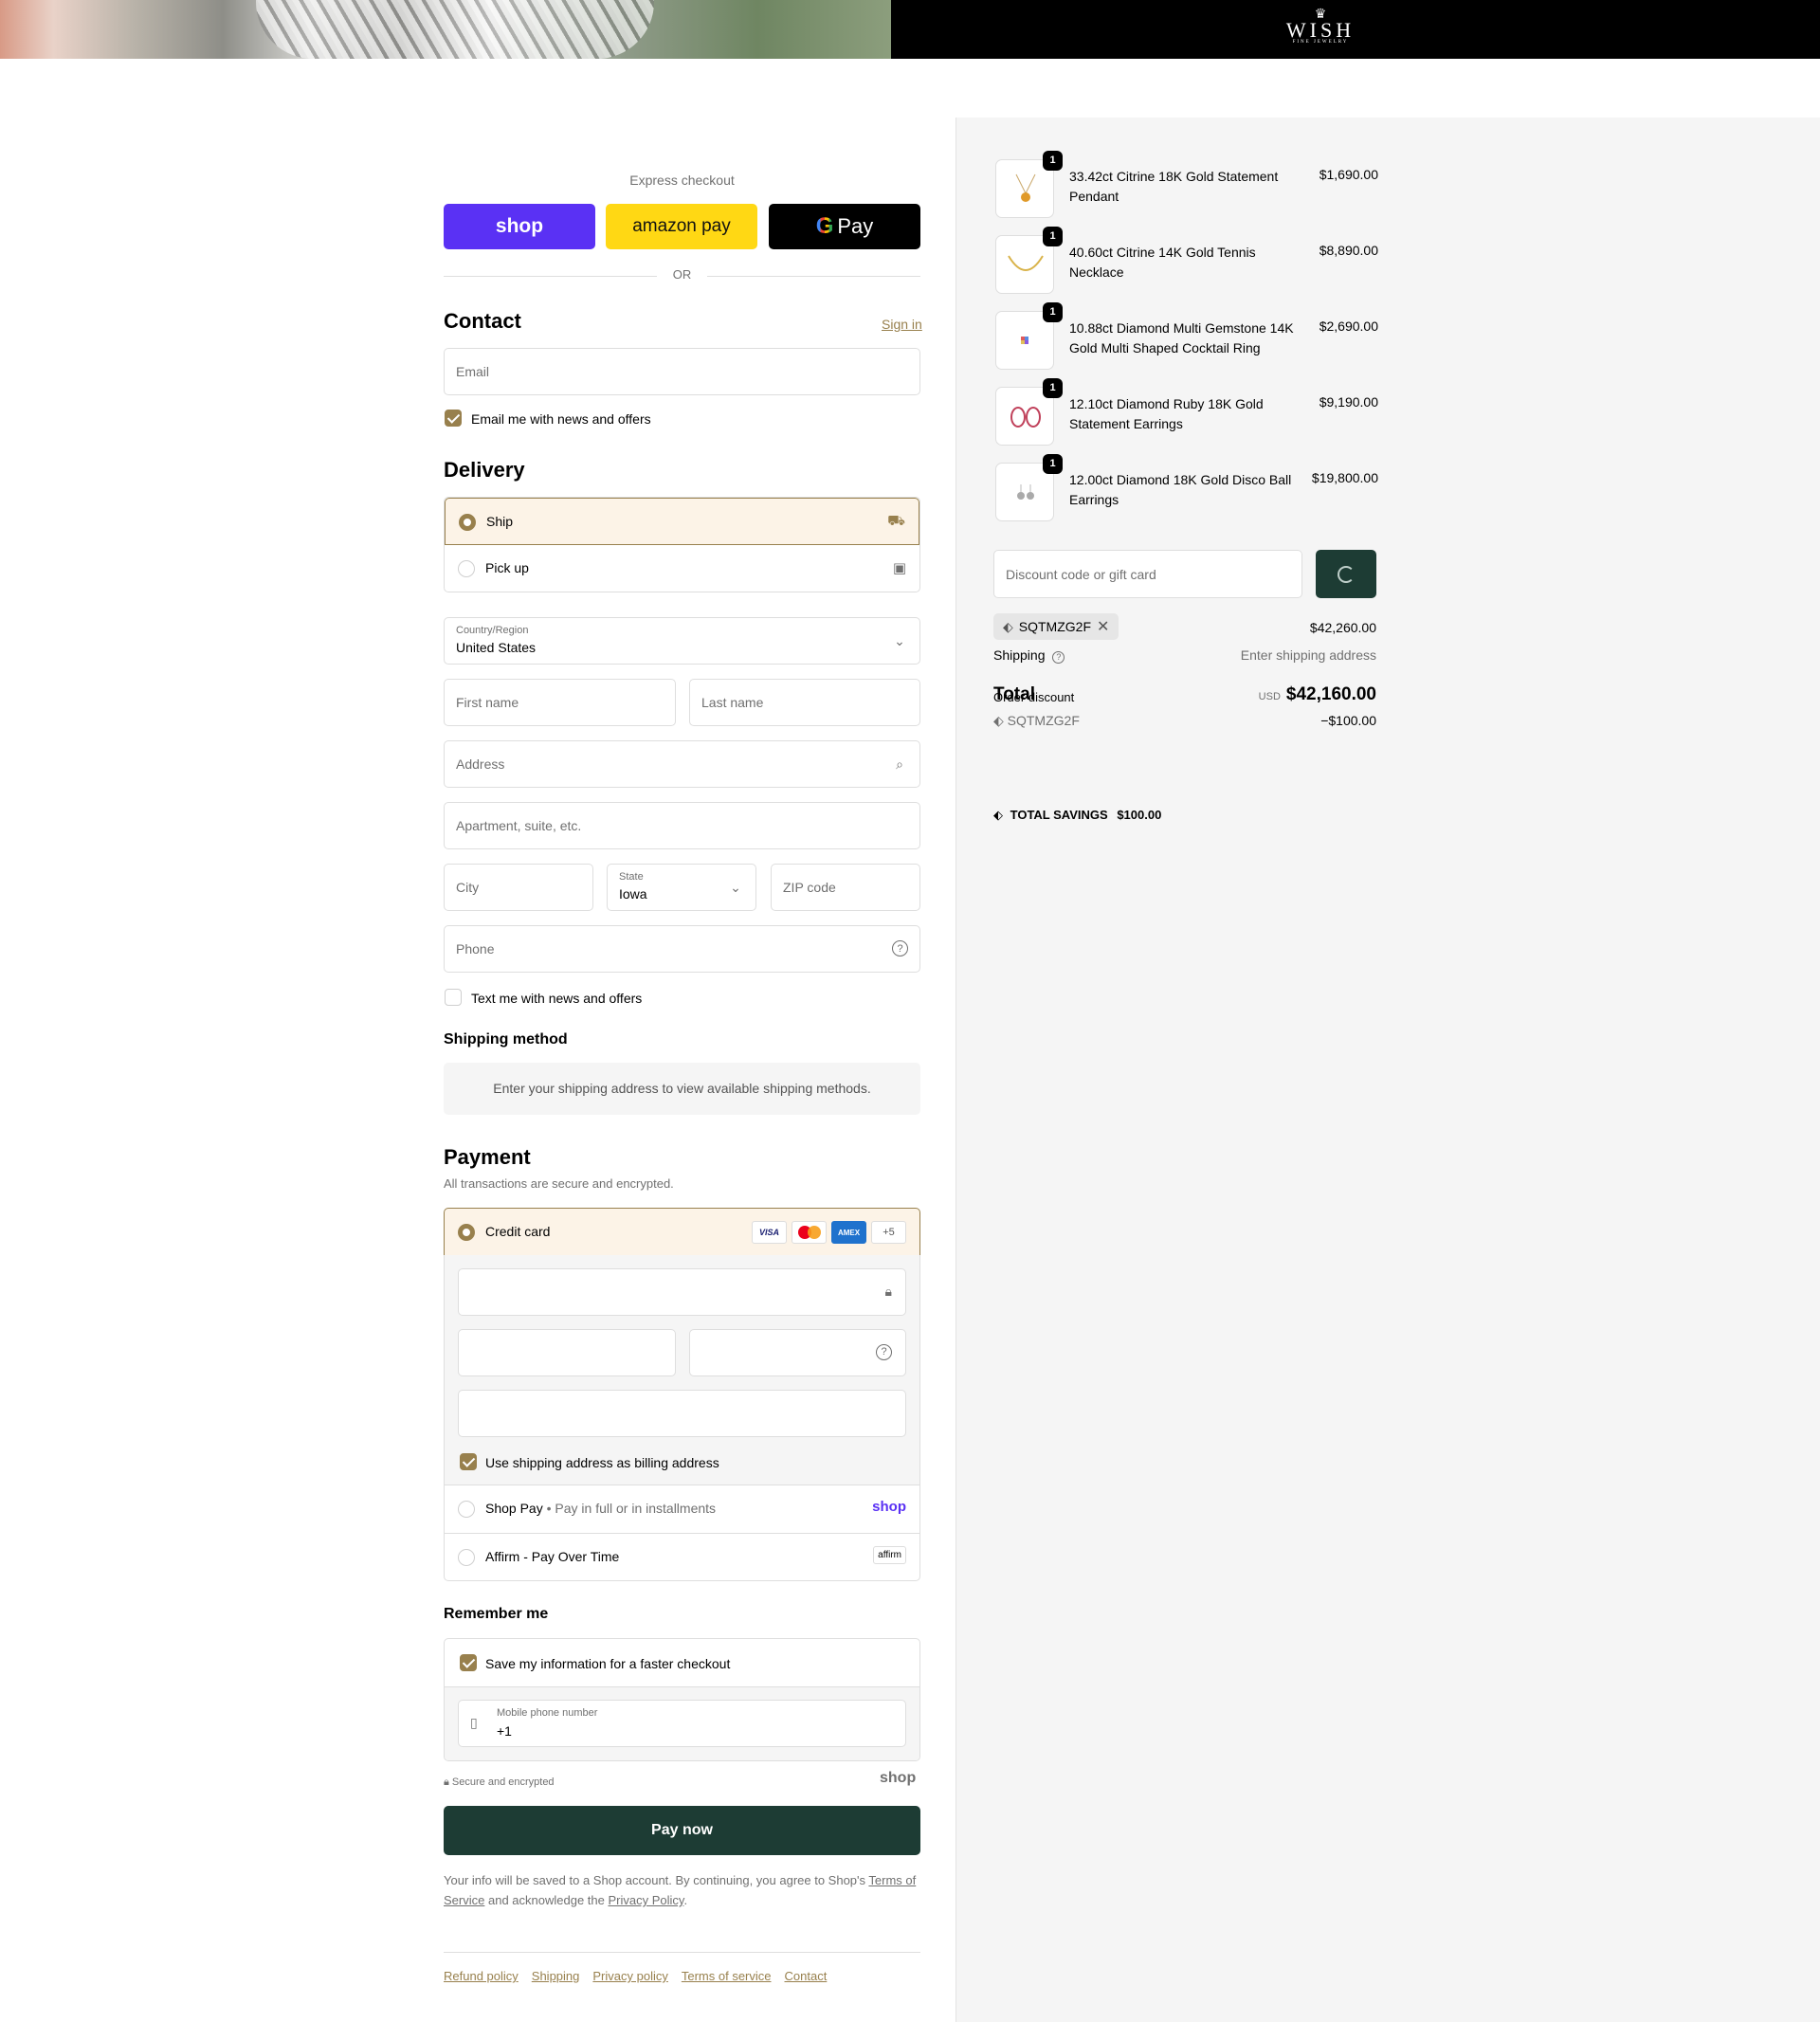 The image size is (1820, 2022). What do you see at coordinates (560, 702) in the screenshot?
I see `first-name-field: First name` at bounding box center [560, 702].